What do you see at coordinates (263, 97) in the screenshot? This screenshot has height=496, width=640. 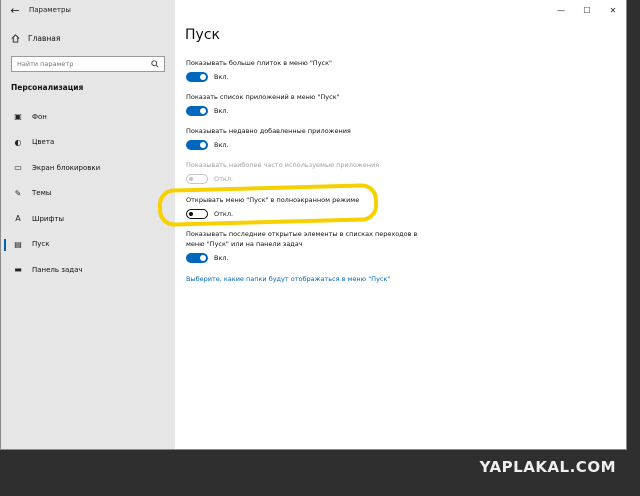 I see `setting-label: Показать список приложений в меню "Пуск"` at bounding box center [263, 97].